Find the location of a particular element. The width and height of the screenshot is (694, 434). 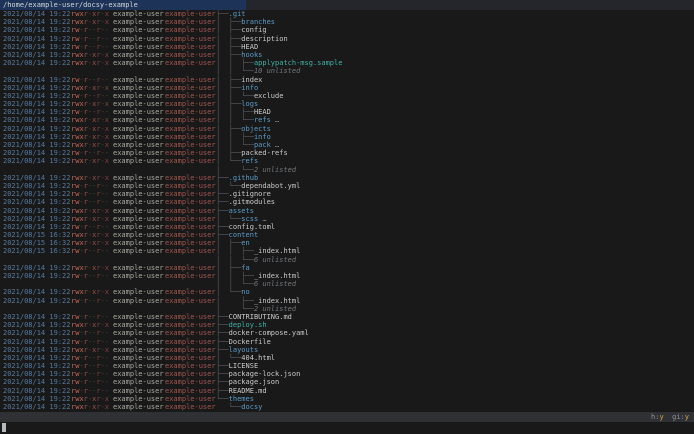

flag-label: gi: is located at coordinates (678, 417).